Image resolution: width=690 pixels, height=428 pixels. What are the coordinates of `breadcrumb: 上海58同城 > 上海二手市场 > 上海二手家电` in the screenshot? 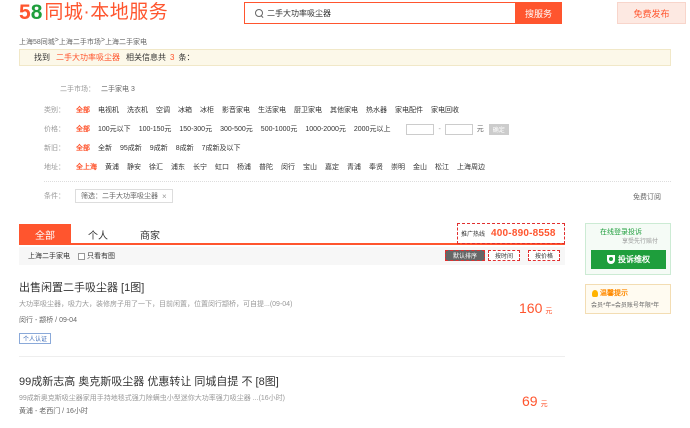 It's located at (83, 42).